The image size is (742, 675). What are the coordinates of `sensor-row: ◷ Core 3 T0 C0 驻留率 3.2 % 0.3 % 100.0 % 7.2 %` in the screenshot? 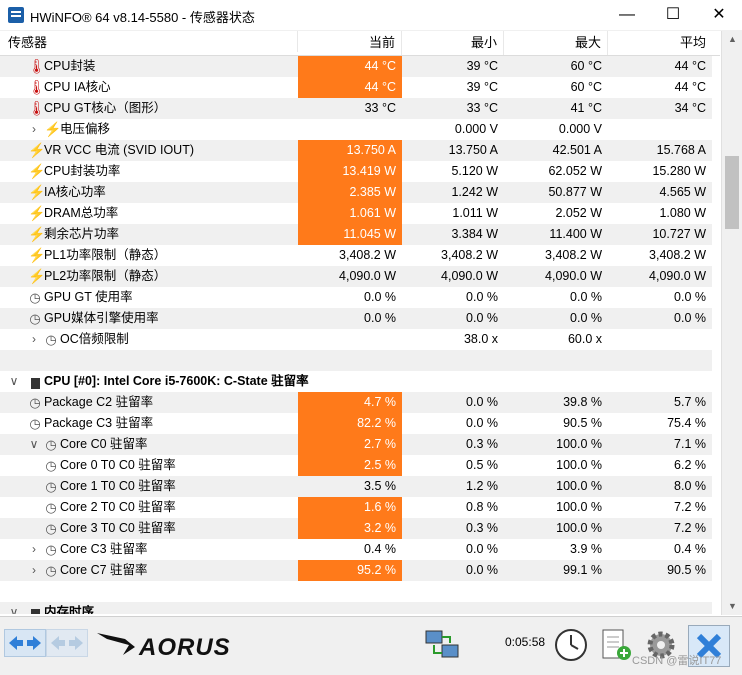 It's located at (356, 528).